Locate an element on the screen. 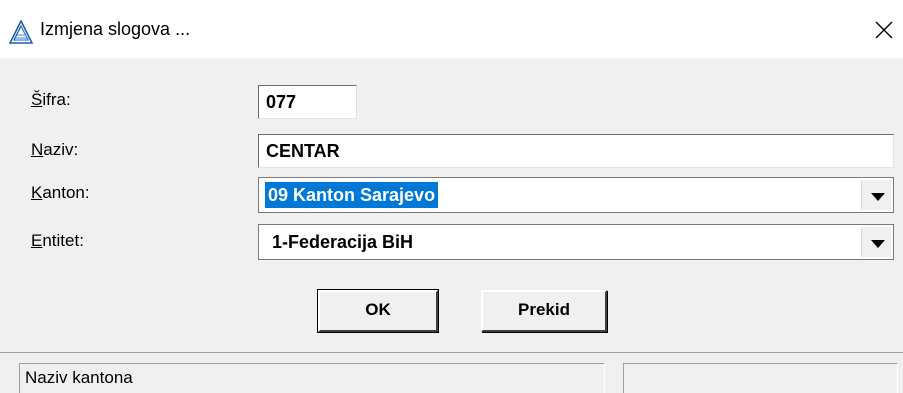 This screenshot has height=393, width=903. entitet-dropdown: 1-Federacija BiH is located at coordinates (576, 242).